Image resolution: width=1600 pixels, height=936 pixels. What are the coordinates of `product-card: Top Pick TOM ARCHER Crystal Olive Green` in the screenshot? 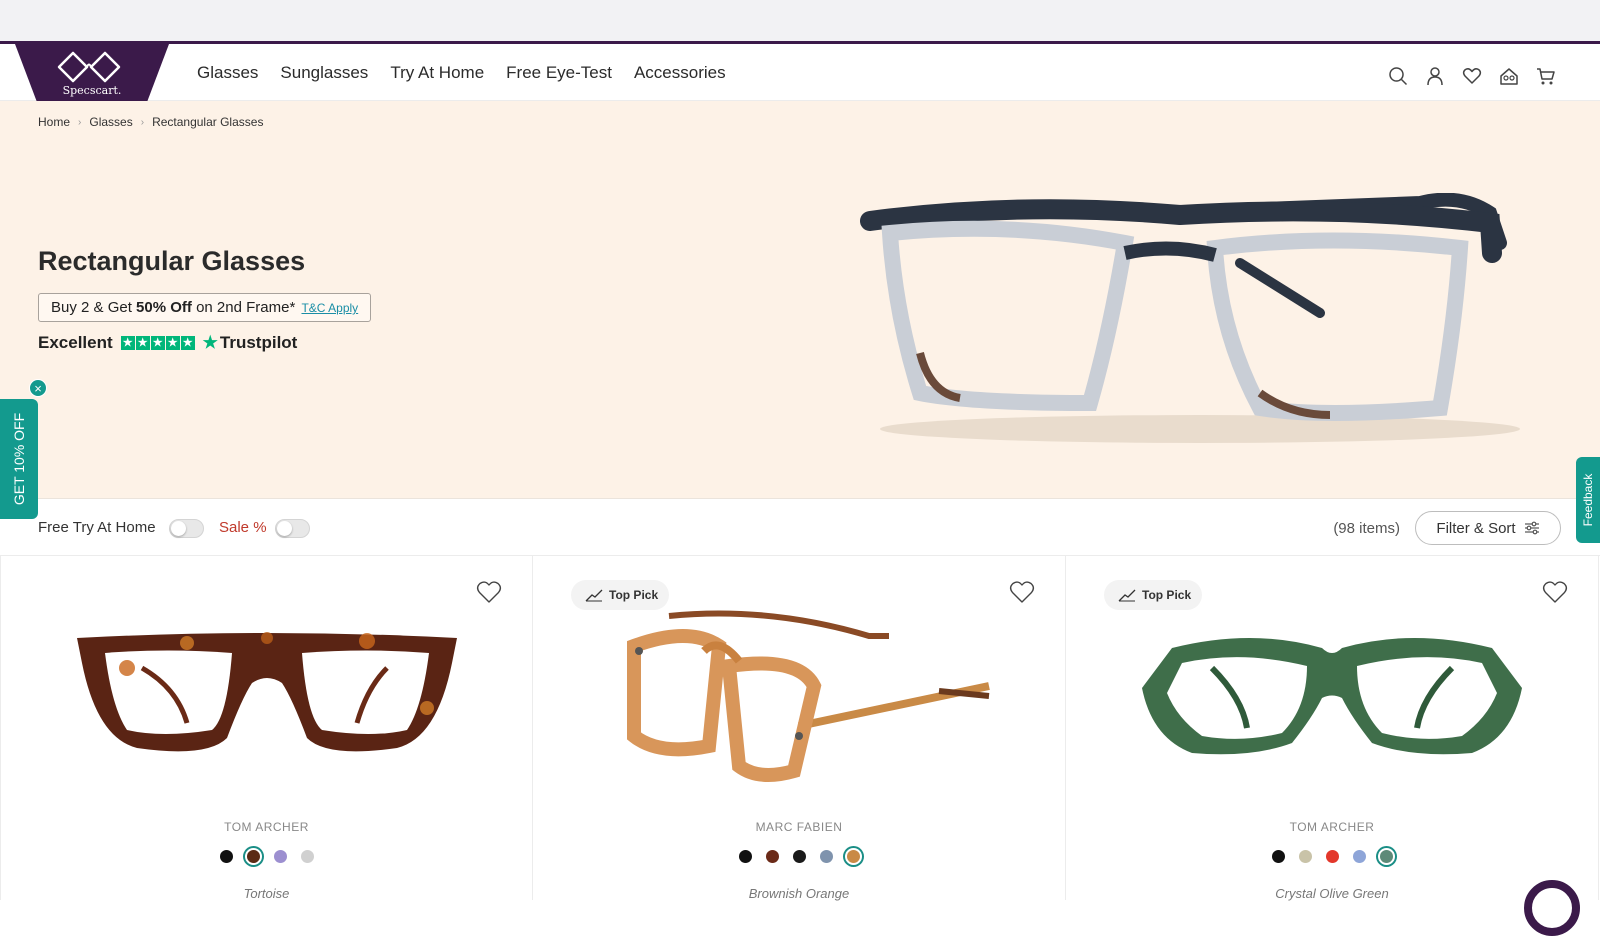 It's located at (1332, 728).